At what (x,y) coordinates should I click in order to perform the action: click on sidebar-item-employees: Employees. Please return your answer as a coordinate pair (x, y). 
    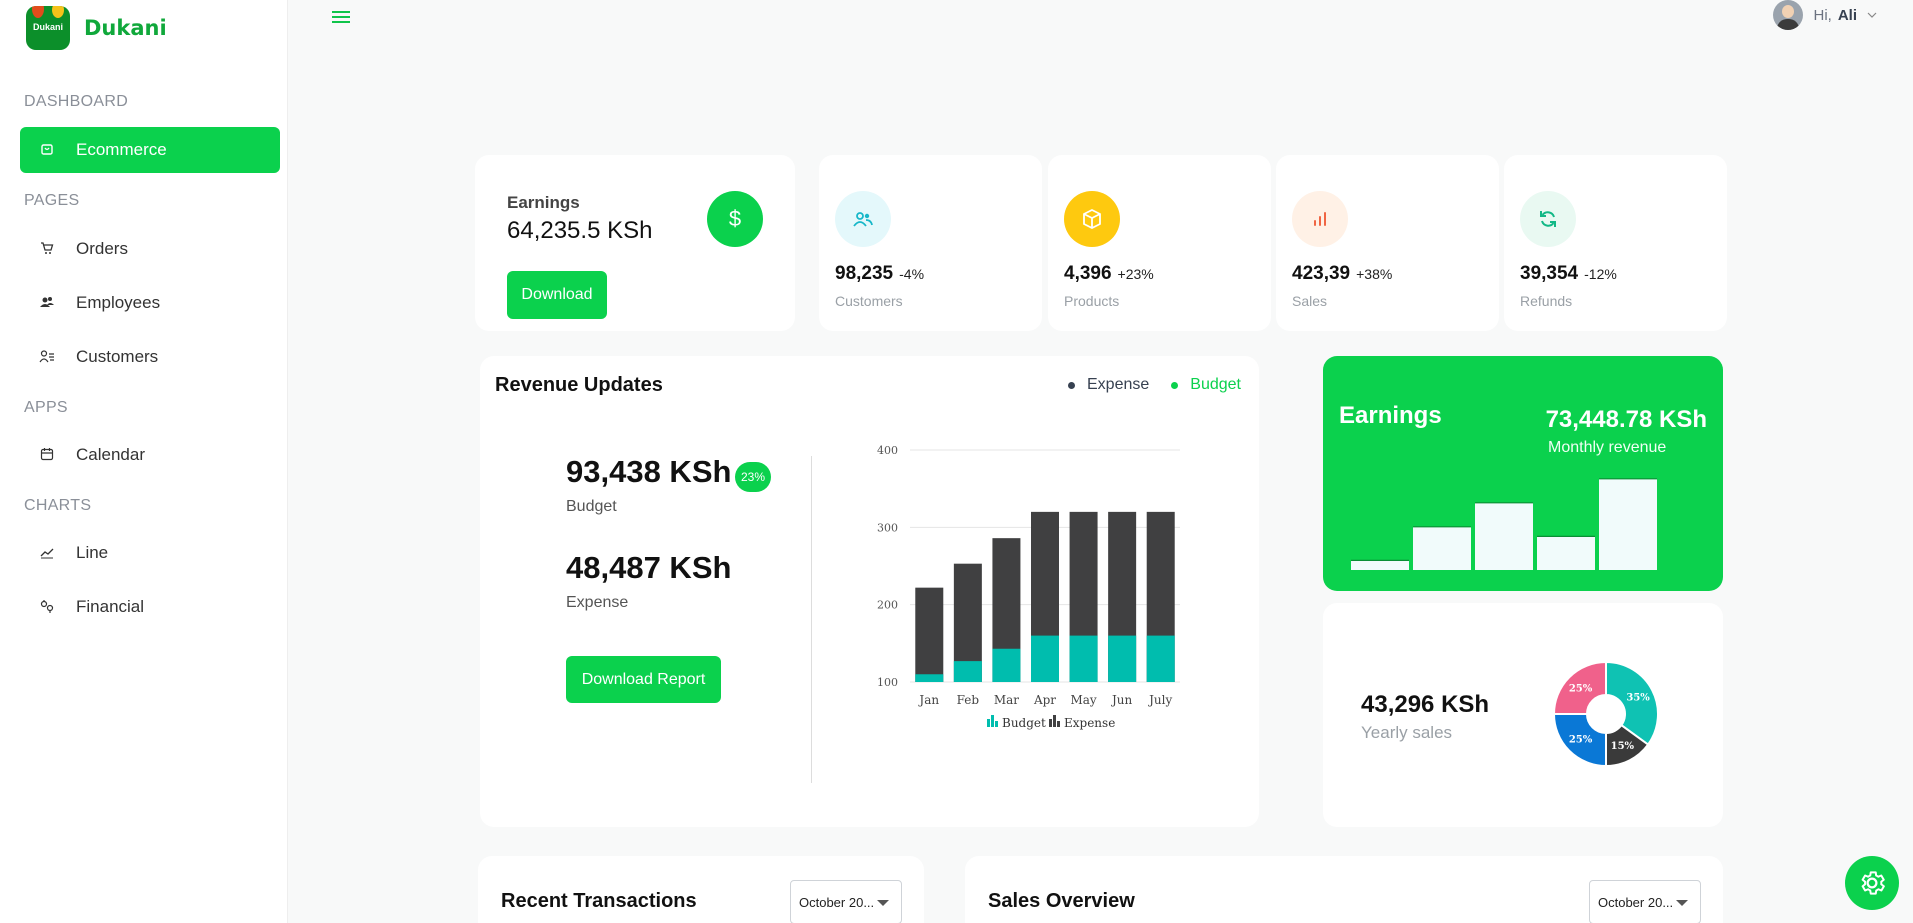
    Looking at the image, I should click on (150, 303).